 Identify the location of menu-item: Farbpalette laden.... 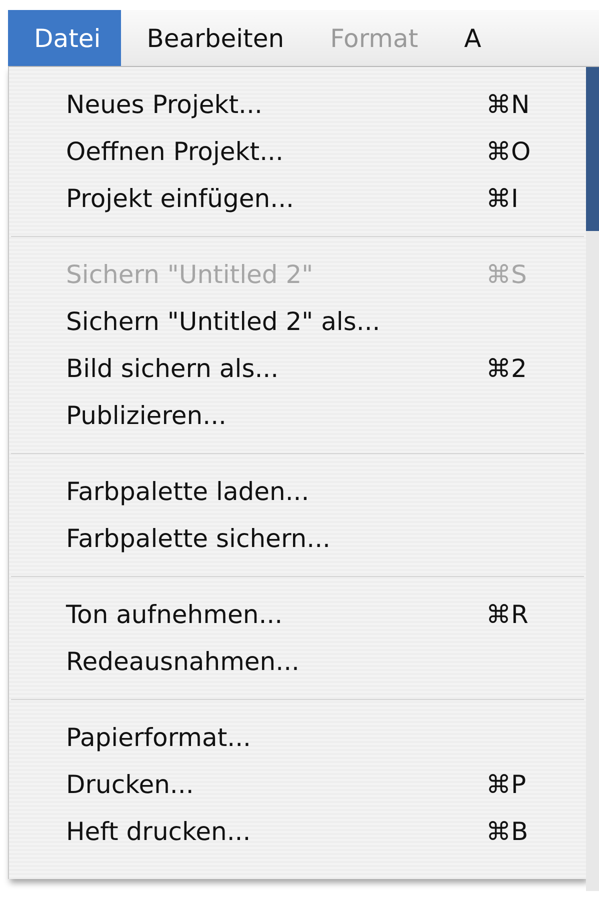
(297, 491).